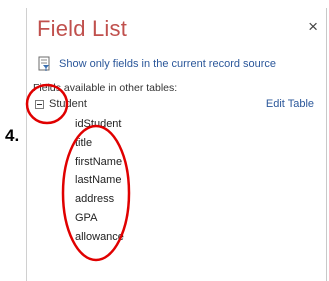  I want to click on close-icon: ×, so click(313, 26).